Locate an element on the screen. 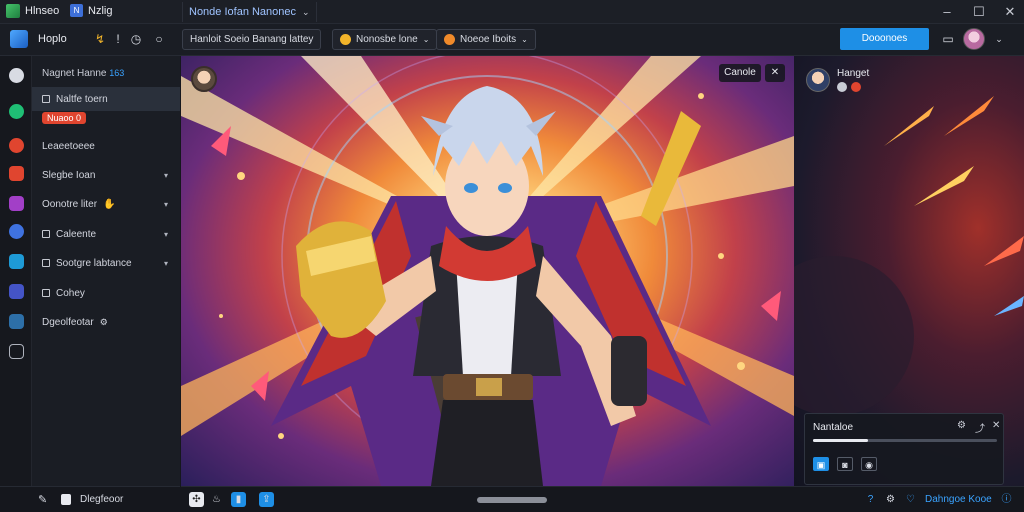 This screenshot has width=1024, height=512. user-badges is located at coordinates (849, 87).